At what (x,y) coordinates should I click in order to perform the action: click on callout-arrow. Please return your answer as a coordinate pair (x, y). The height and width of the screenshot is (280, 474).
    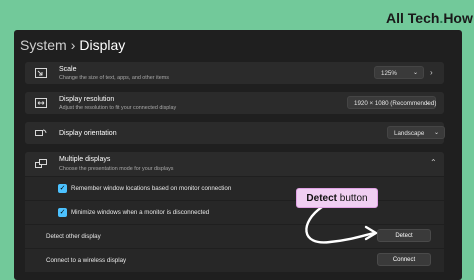
    Looking at the image, I should click on (341, 224).